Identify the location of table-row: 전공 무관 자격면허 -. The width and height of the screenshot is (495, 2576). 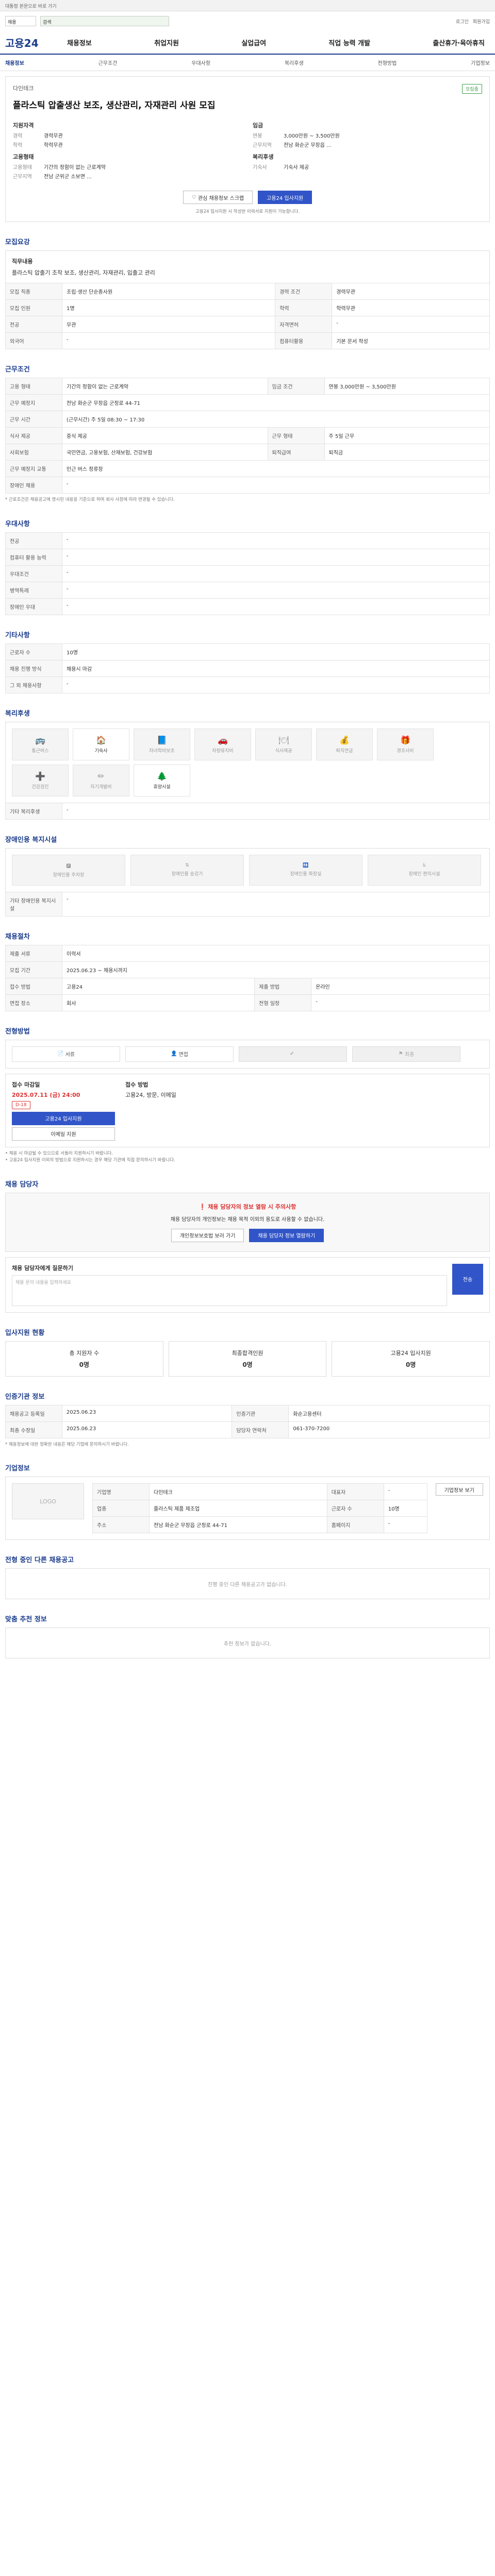
(247, 324).